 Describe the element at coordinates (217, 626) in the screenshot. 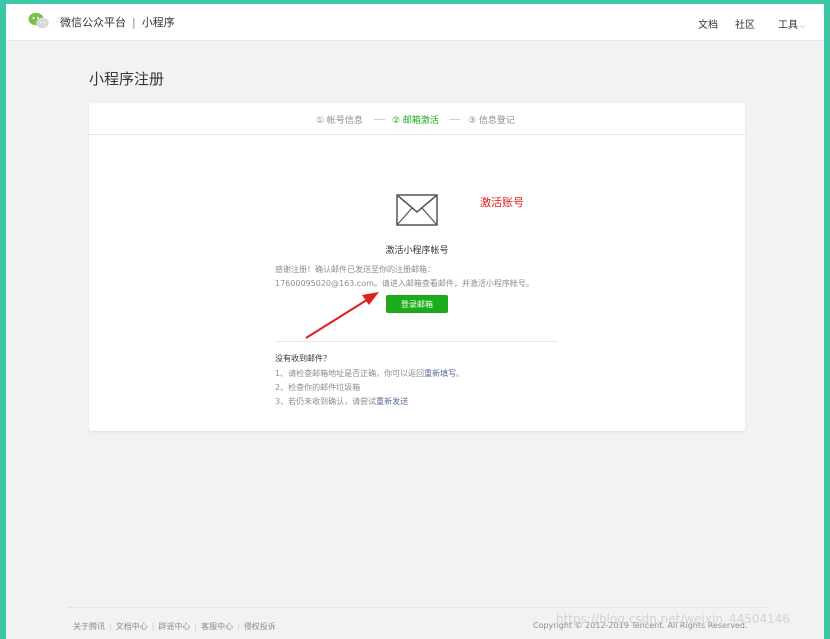

I see `footer-link-support: 客服中心` at that location.